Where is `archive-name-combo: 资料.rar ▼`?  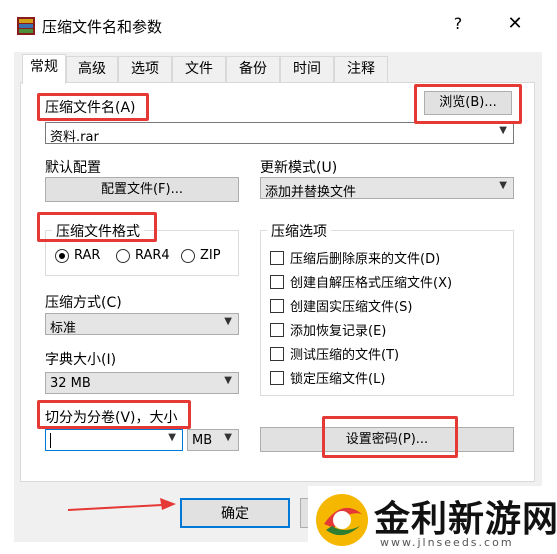 archive-name-combo: 资料.rar ▼ is located at coordinates (279, 133).